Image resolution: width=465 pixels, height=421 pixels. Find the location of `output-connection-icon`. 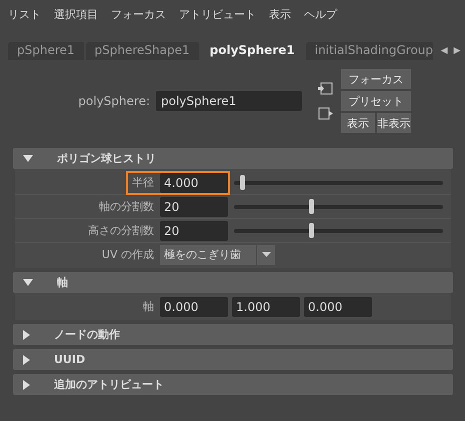

output-connection-icon is located at coordinates (325, 113).